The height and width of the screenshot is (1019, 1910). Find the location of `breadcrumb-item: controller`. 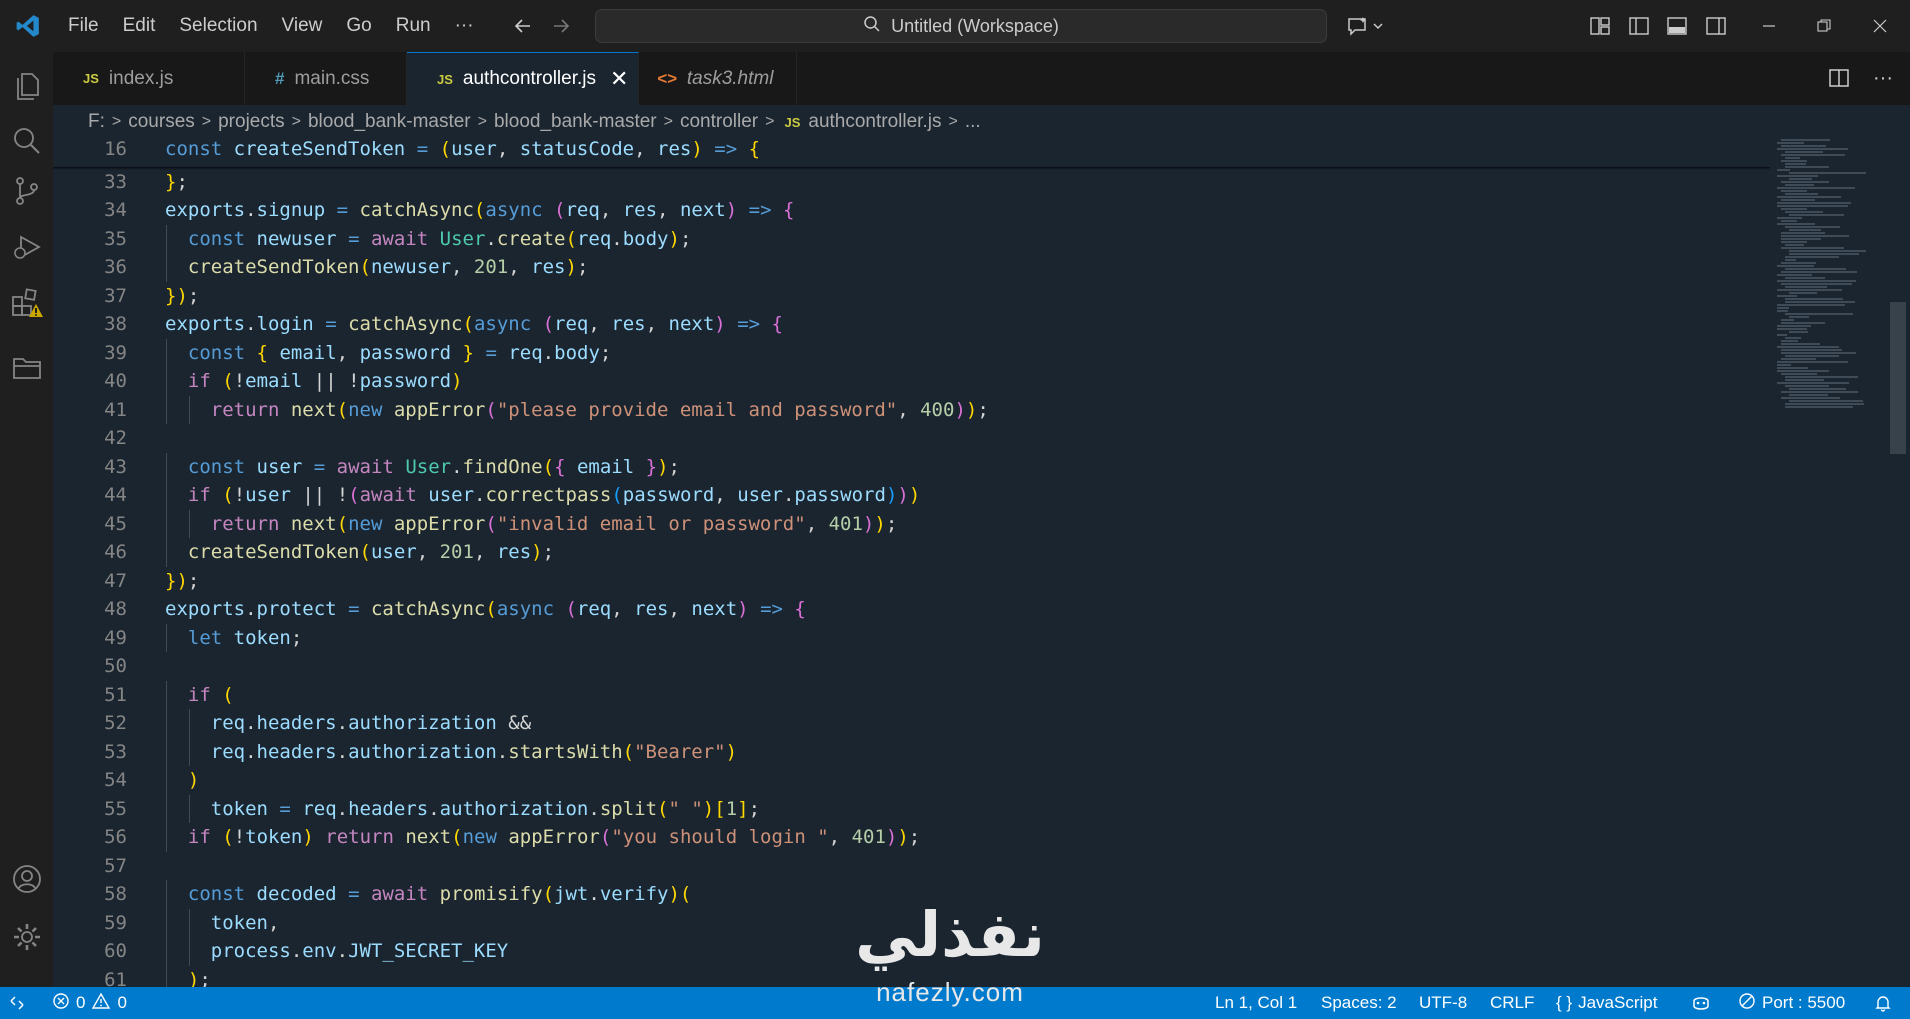

breadcrumb-item: controller is located at coordinates (719, 122).